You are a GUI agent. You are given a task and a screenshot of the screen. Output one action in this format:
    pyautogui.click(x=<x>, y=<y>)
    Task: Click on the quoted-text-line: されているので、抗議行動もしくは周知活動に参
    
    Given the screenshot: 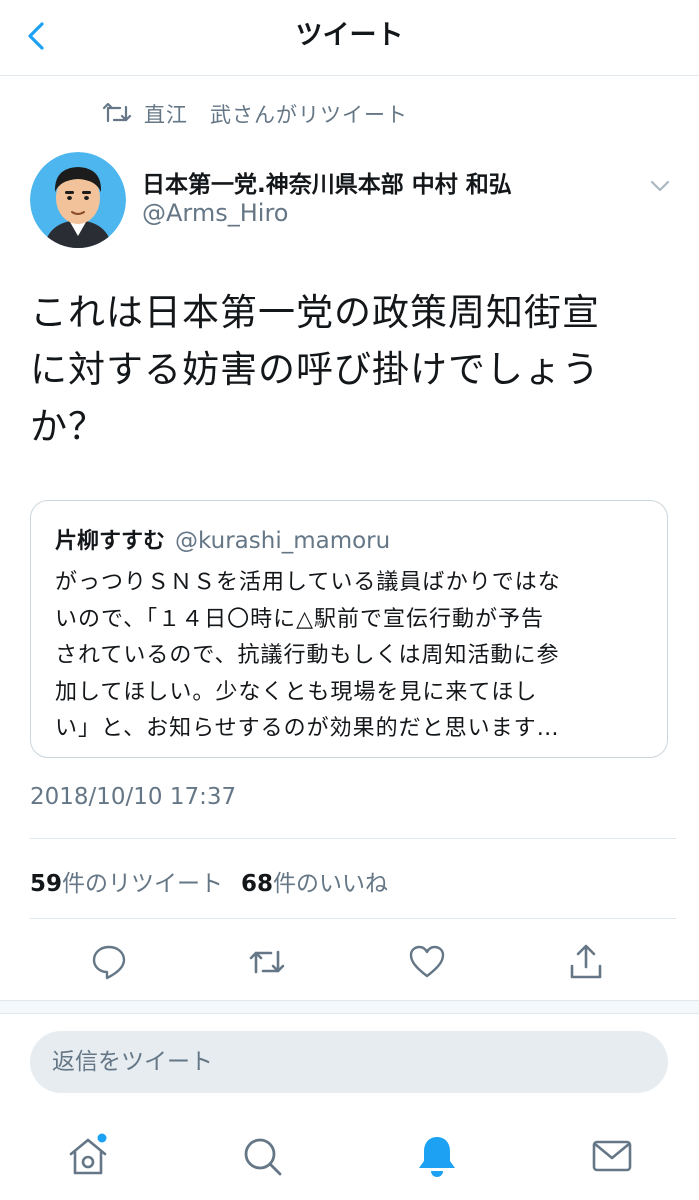 What is the action you would take?
    pyautogui.click(x=307, y=655)
    